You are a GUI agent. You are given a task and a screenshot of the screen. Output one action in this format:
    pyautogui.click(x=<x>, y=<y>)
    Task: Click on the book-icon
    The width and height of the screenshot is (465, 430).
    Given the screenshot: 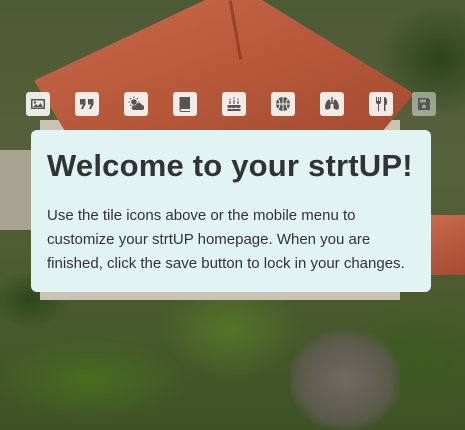 What is the action you would take?
    pyautogui.click(x=184, y=104)
    